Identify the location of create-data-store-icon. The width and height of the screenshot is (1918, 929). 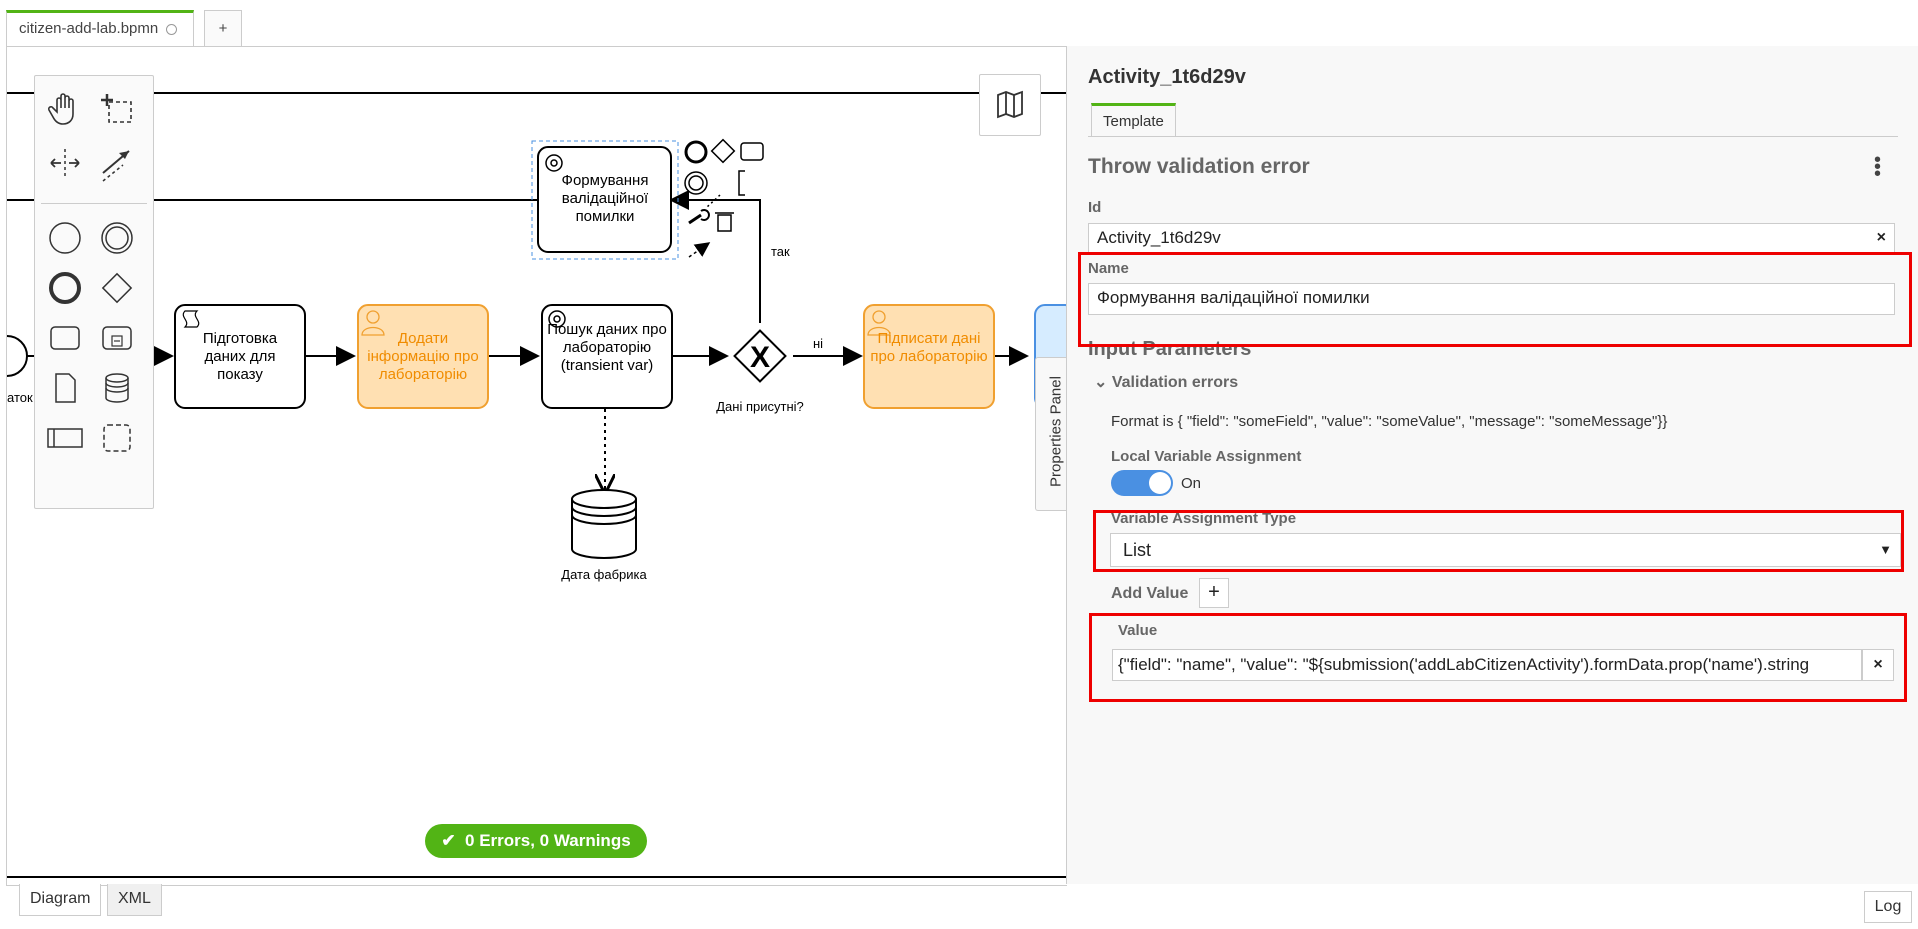
(117, 388).